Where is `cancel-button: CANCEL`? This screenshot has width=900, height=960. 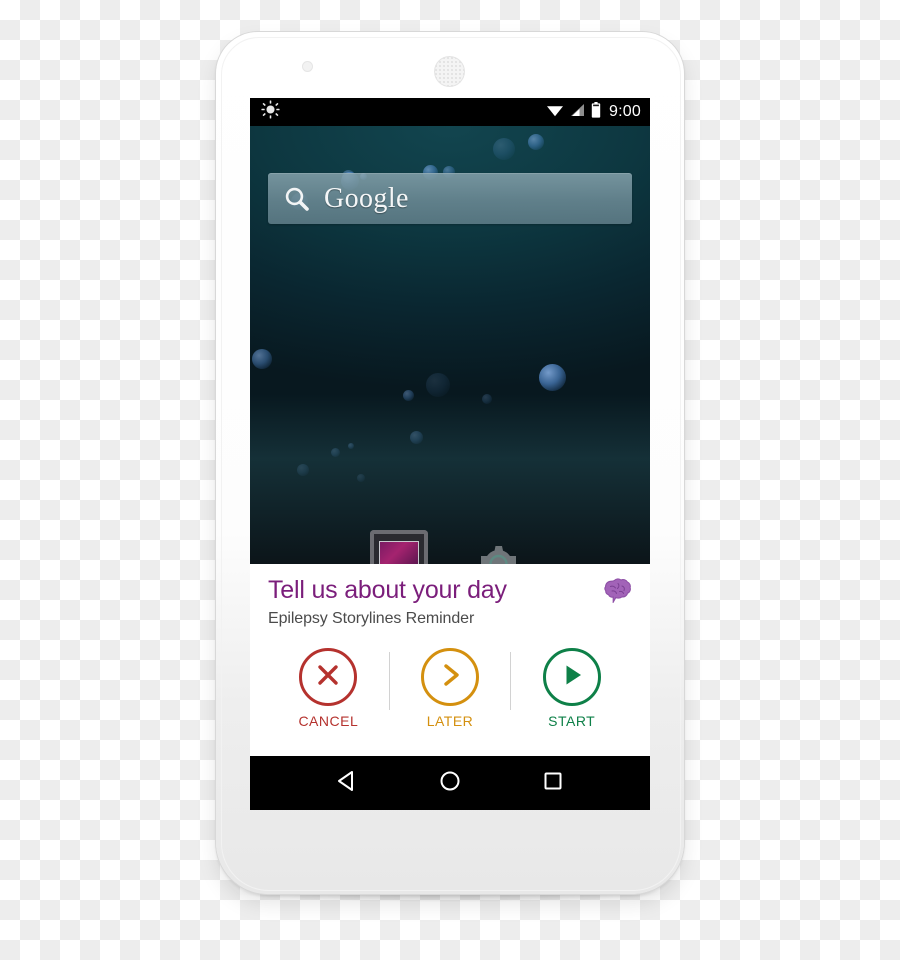
cancel-button: CANCEL is located at coordinates (328, 688).